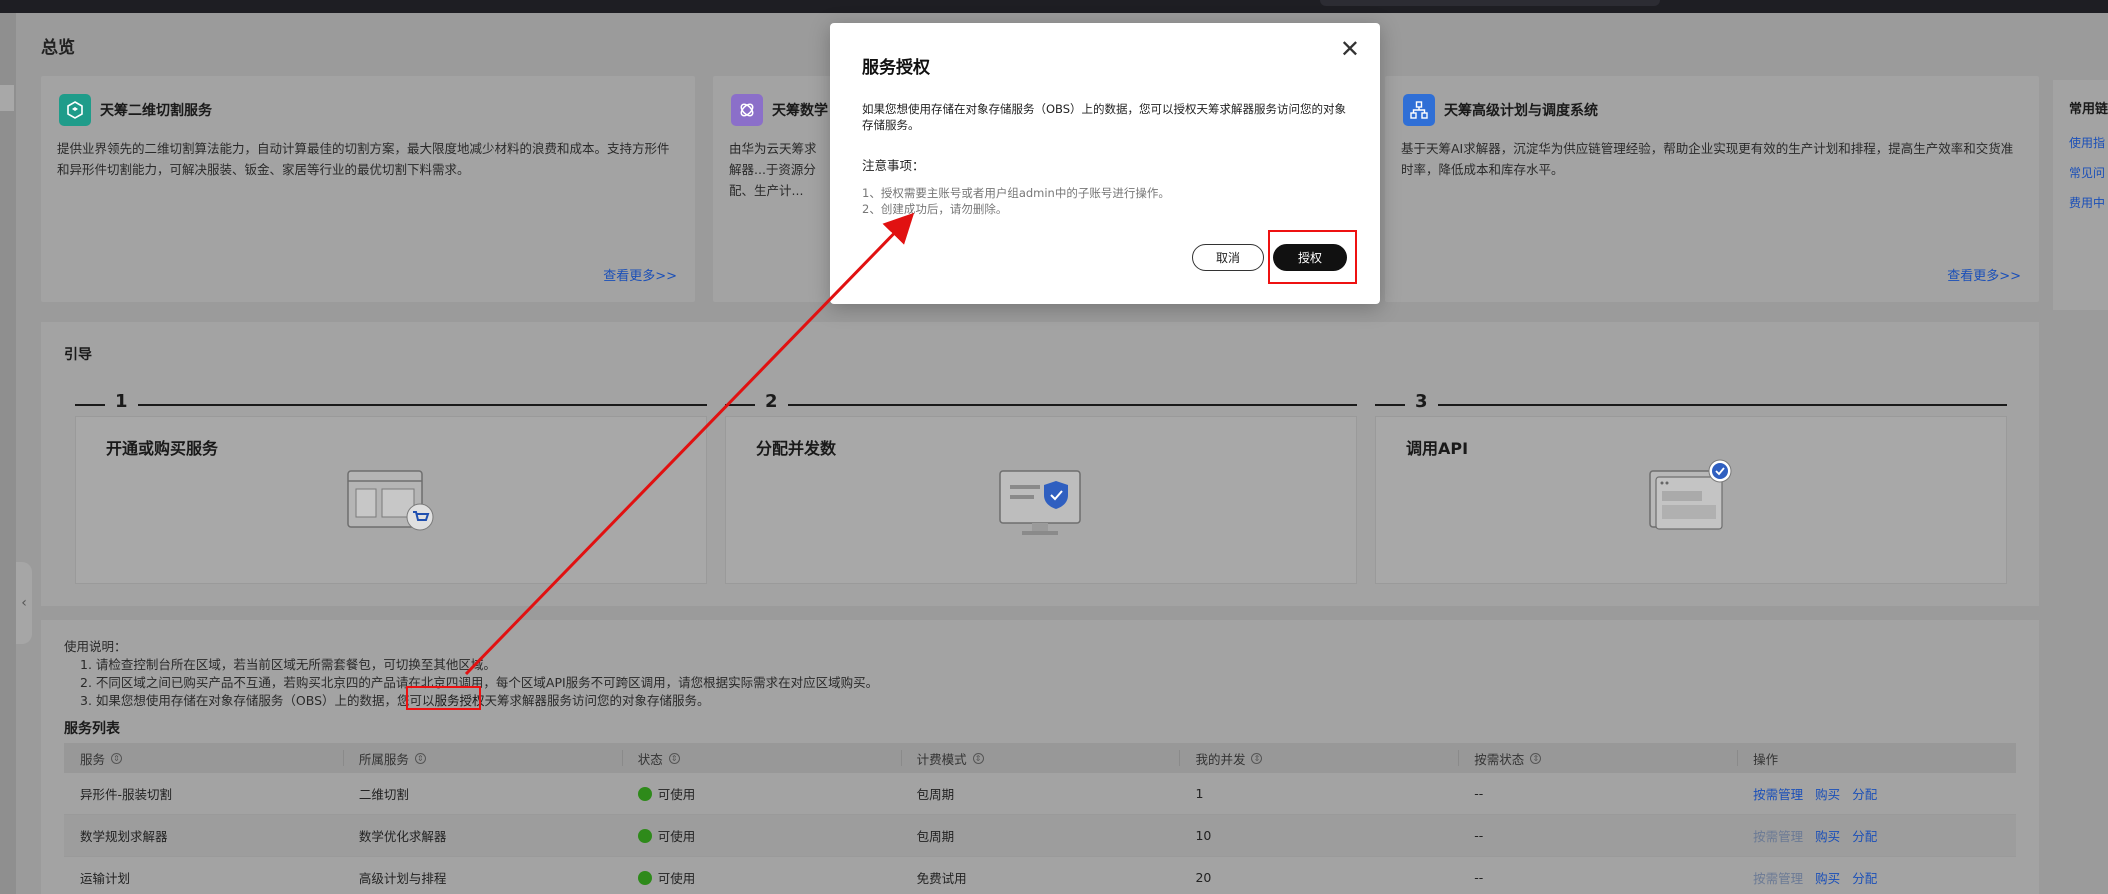 This screenshot has height=894, width=2108. What do you see at coordinates (7, 98) in the screenshot?
I see `sidebar-active-marker` at bounding box center [7, 98].